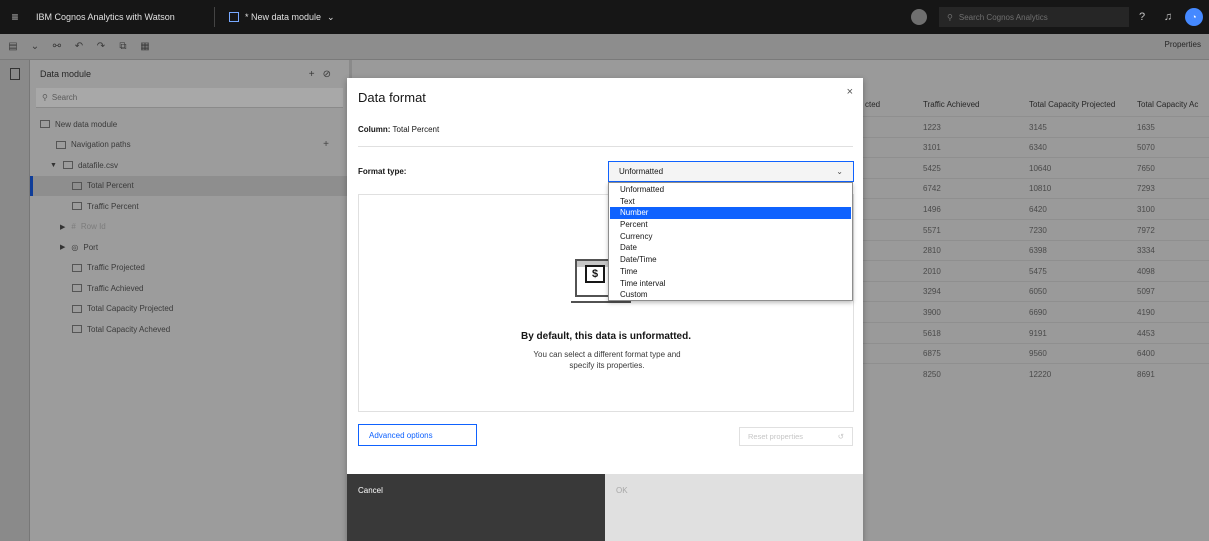  What do you see at coordinates (189, 185) in the screenshot?
I see `tree-item-total-percent: Total Percent` at bounding box center [189, 185].